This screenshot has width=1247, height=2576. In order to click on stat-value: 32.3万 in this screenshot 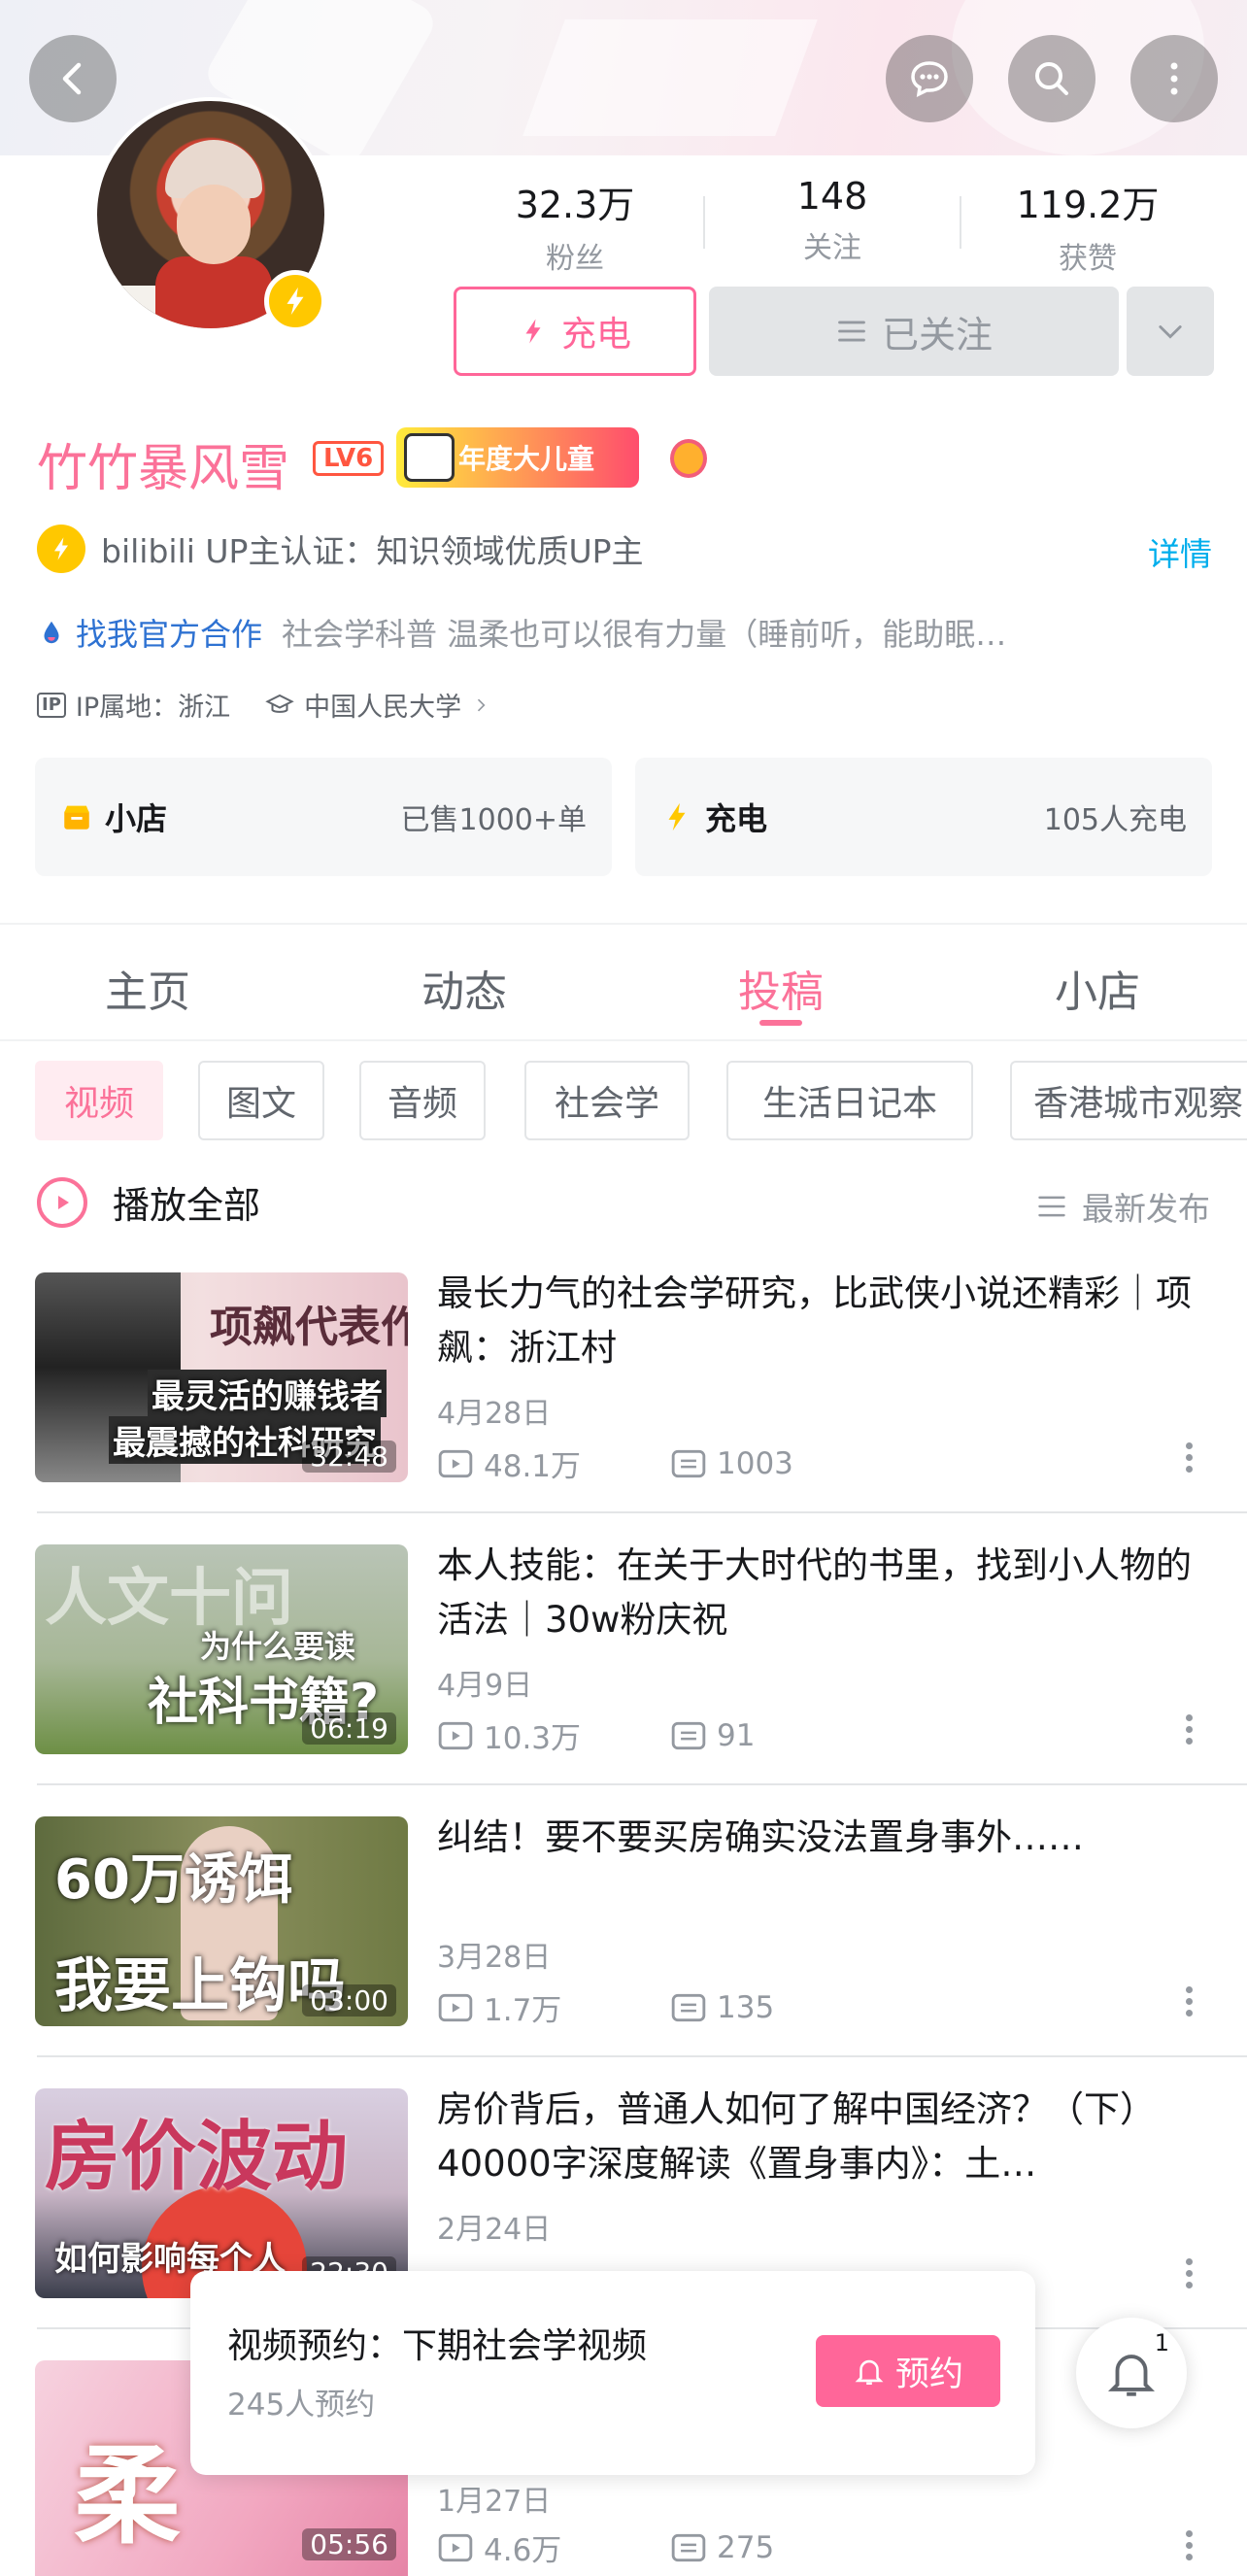, I will do `click(575, 205)`.